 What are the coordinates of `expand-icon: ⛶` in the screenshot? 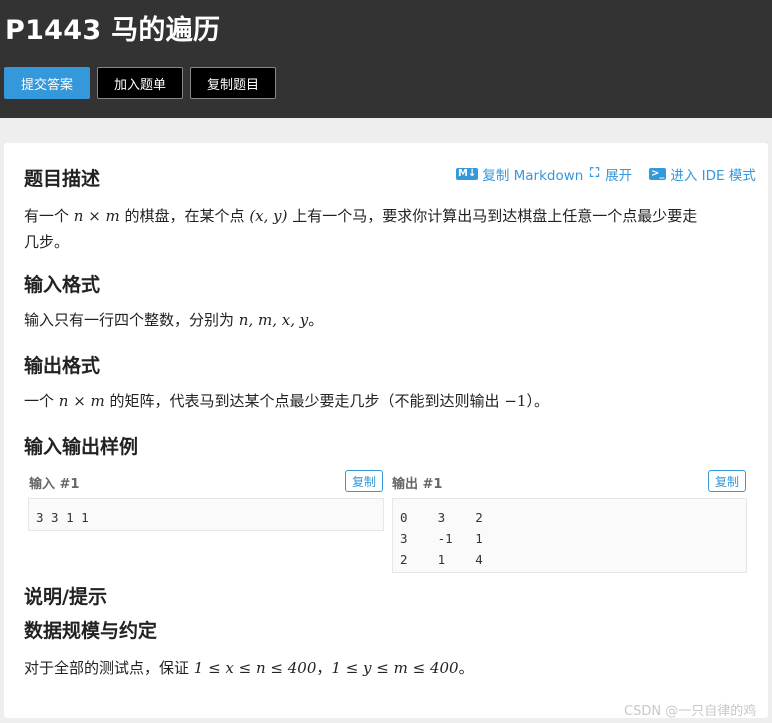 It's located at (595, 173).